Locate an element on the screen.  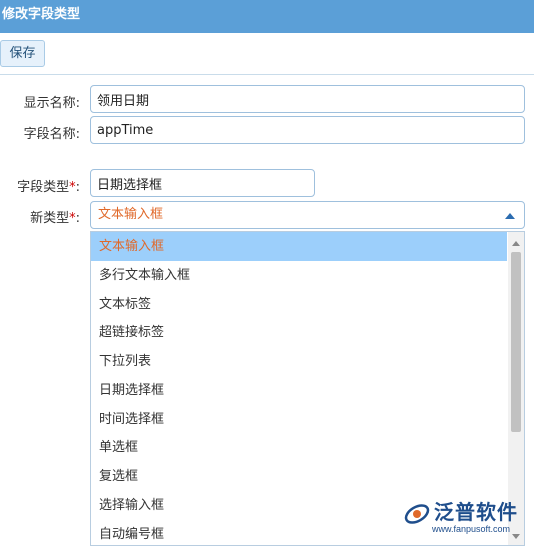
new-type-select: 文本输入框 is located at coordinates (307, 215).